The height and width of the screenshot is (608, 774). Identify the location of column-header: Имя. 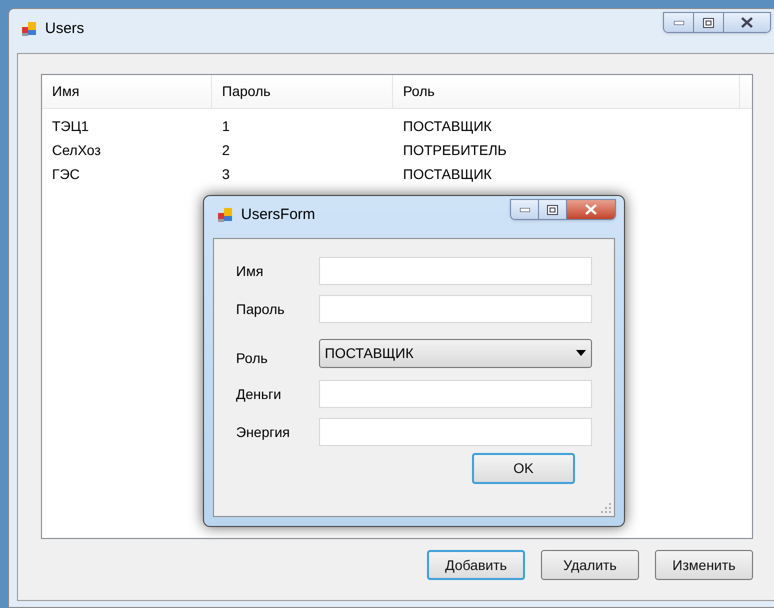
(127, 91).